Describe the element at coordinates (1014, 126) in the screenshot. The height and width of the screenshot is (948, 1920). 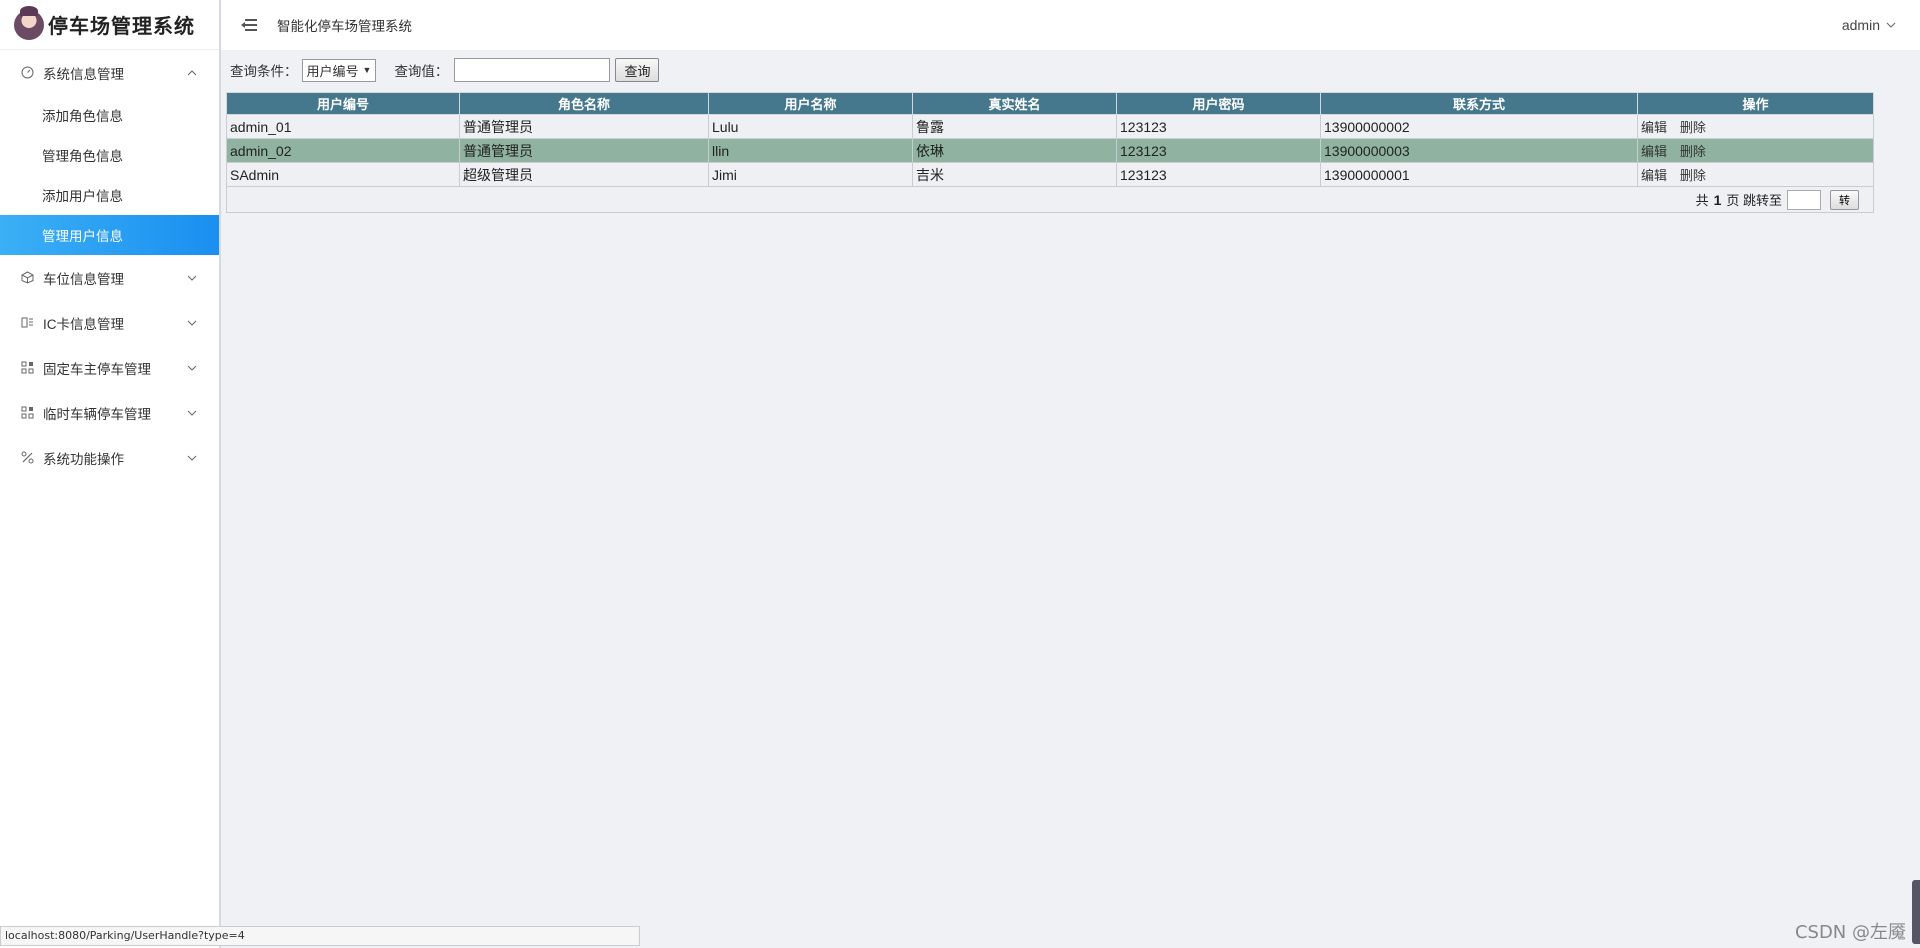
I see `cell-real-name: 鲁露` at that location.